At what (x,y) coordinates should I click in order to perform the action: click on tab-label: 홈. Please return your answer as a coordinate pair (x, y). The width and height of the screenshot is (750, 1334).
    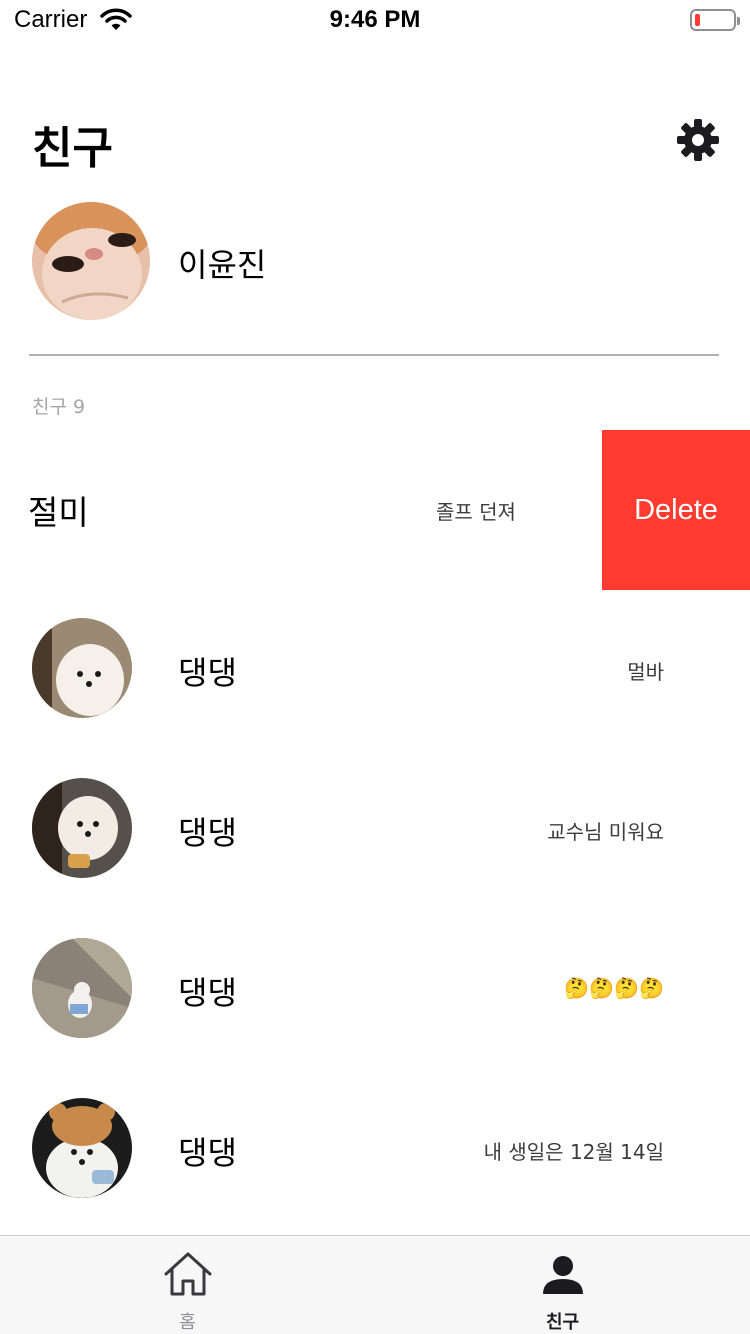
    Looking at the image, I should click on (187, 1322).